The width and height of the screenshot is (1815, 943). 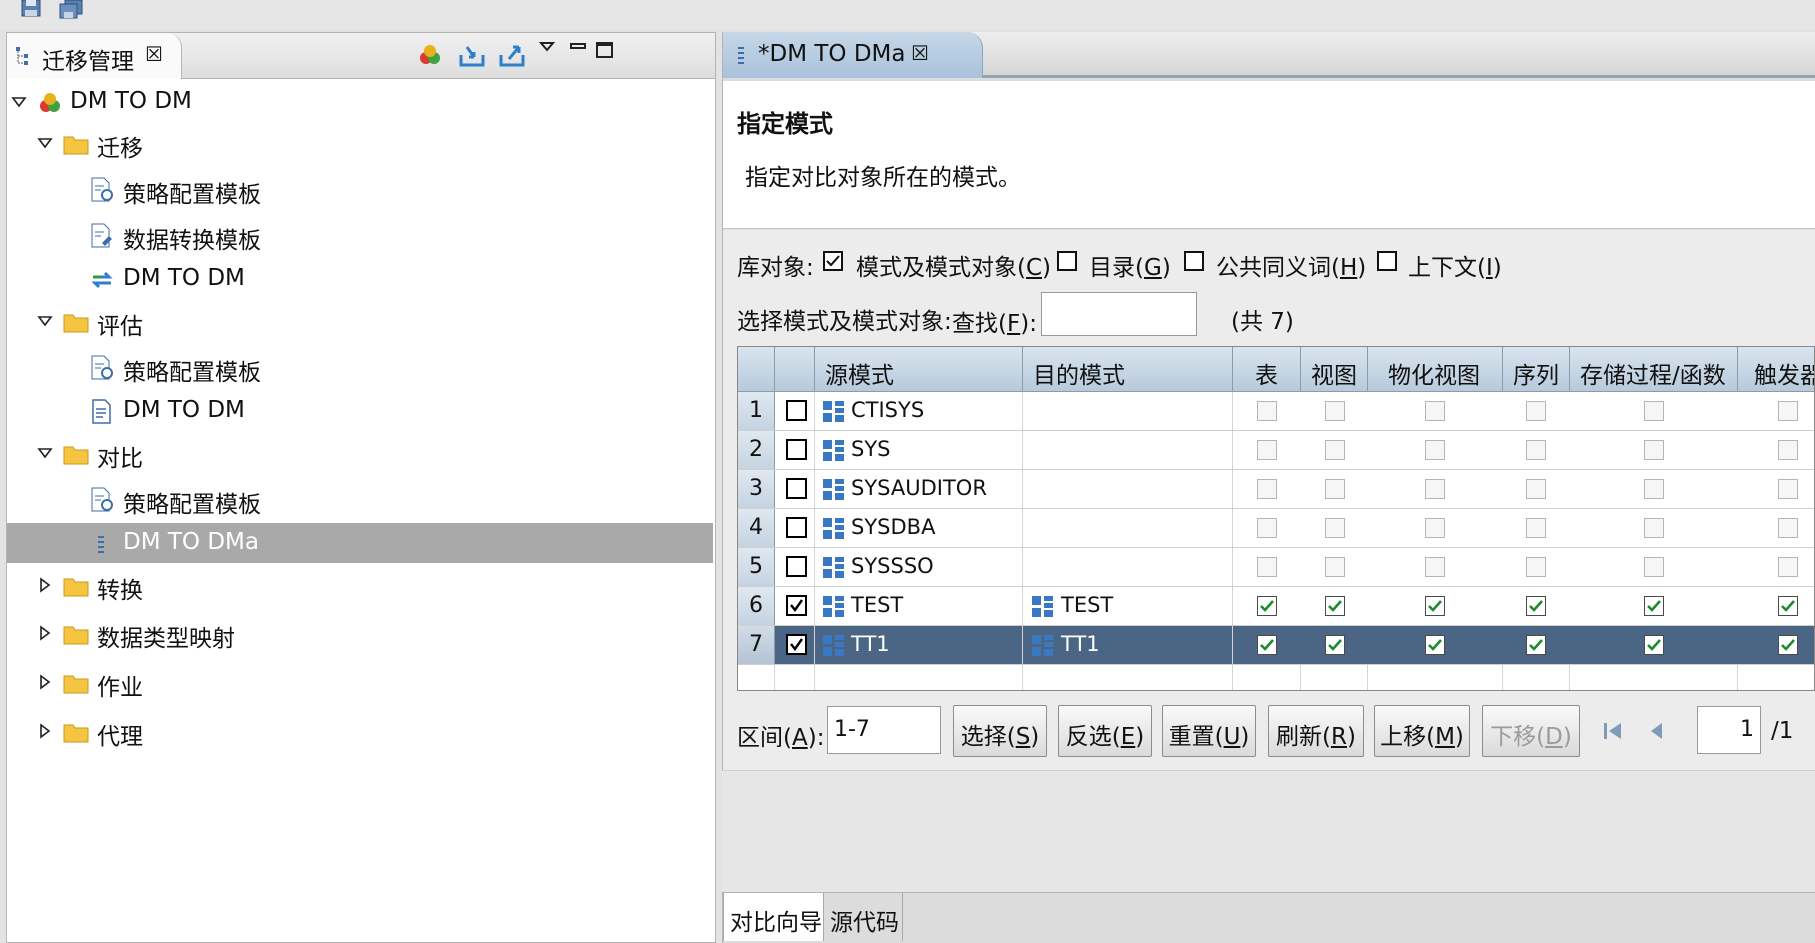 What do you see at coordinates (360, 731) in the screenshot?
I see `tree-item-agent-folder: 代理` at bounding box center [360, 731].